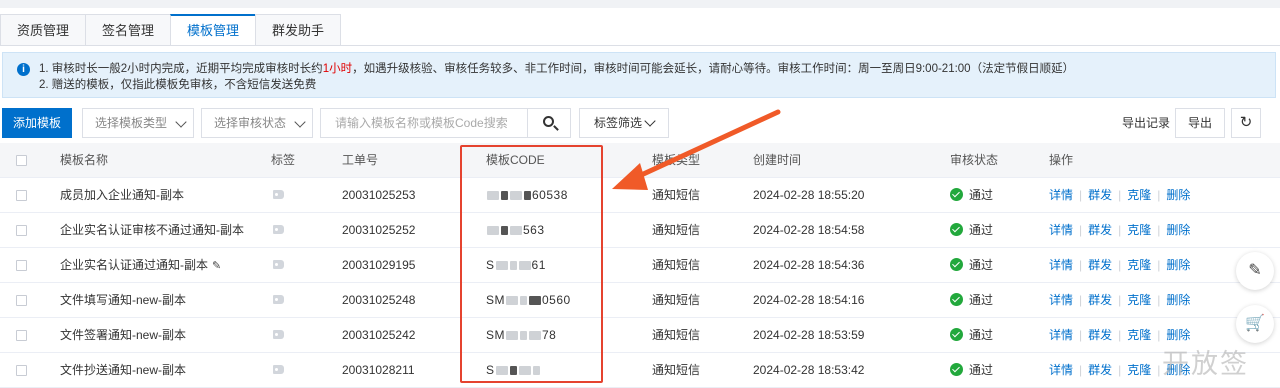 The height and width of the screenshot is (388, 1280). What do you see at coordinates (1146, 123) in the screenshot?
I see `export-log-link: 导出记录` at bounding box center [1146, 123].